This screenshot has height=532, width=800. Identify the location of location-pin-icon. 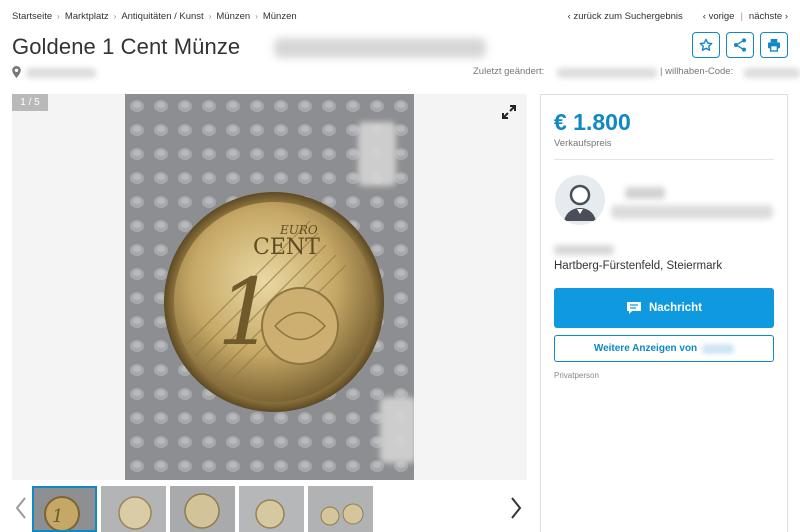
(16, 72).